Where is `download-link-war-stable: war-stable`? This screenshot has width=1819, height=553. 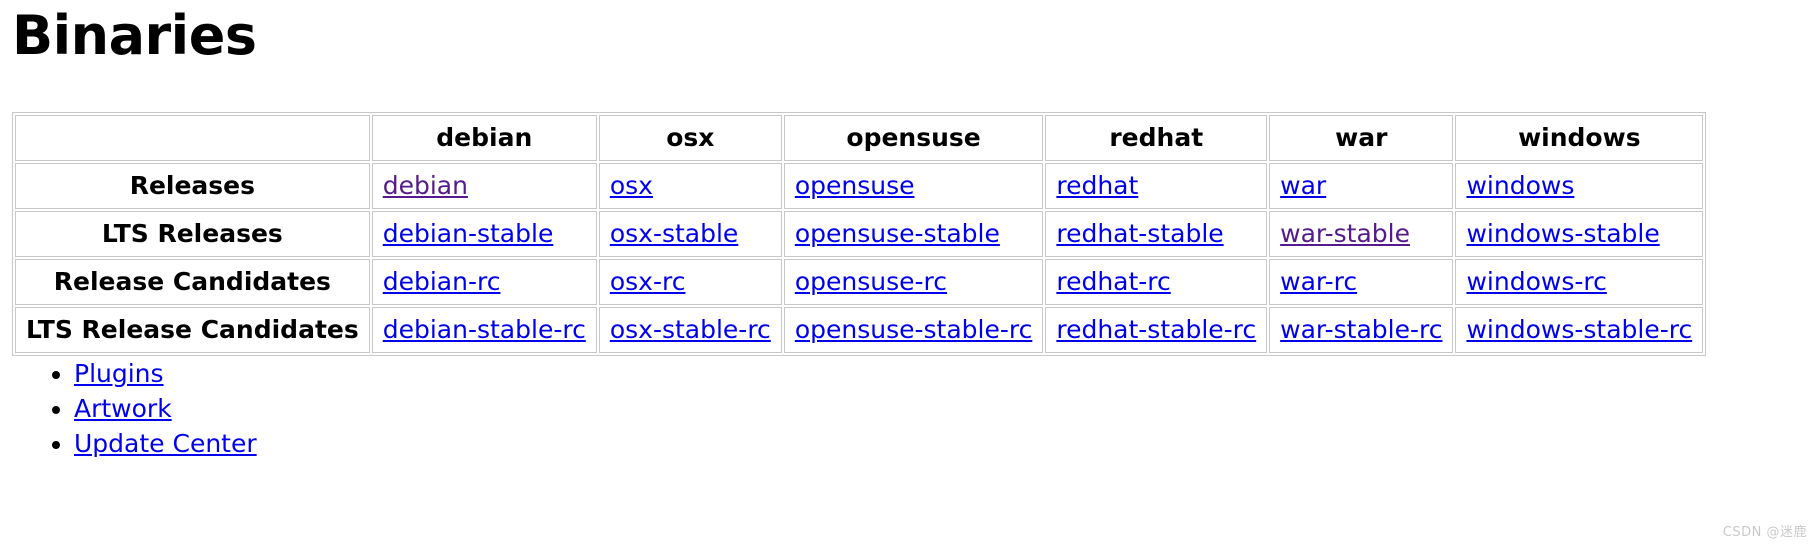 download-link-war-stable: war-stable is located at coordinates (1345, 233).